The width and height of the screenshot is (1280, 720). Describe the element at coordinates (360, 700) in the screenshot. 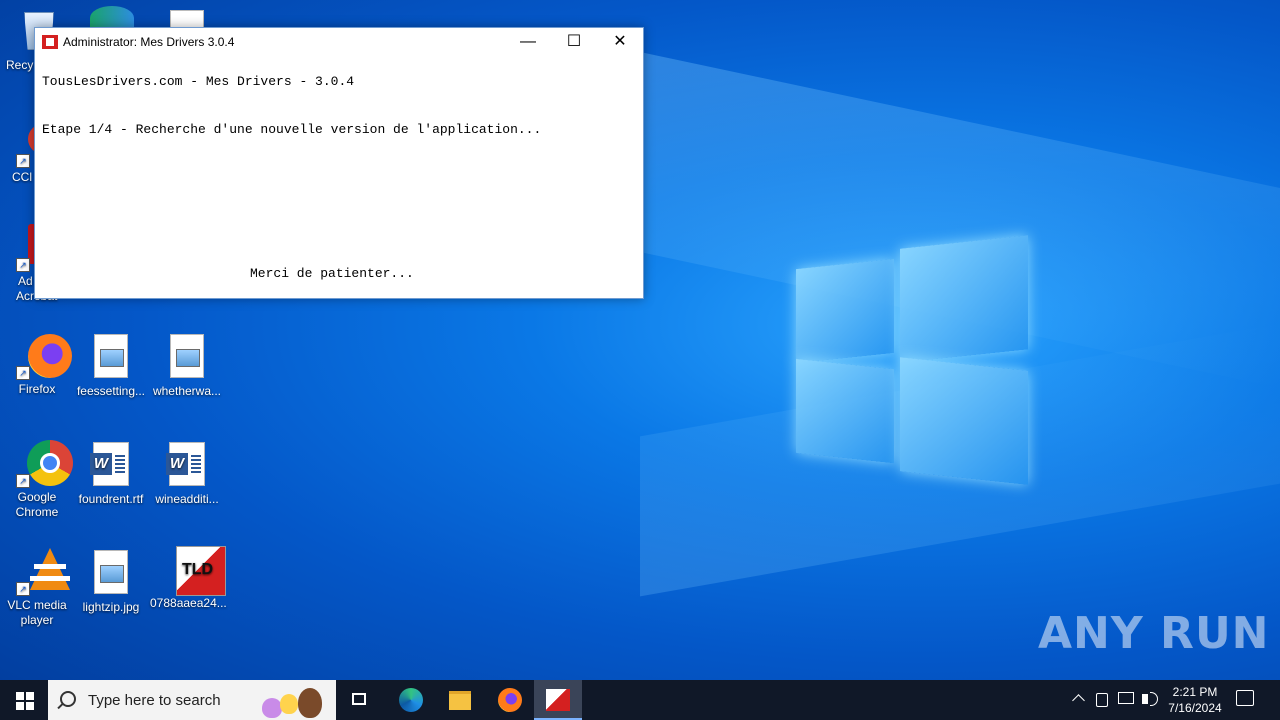

I see `task-view-icon` at that location.